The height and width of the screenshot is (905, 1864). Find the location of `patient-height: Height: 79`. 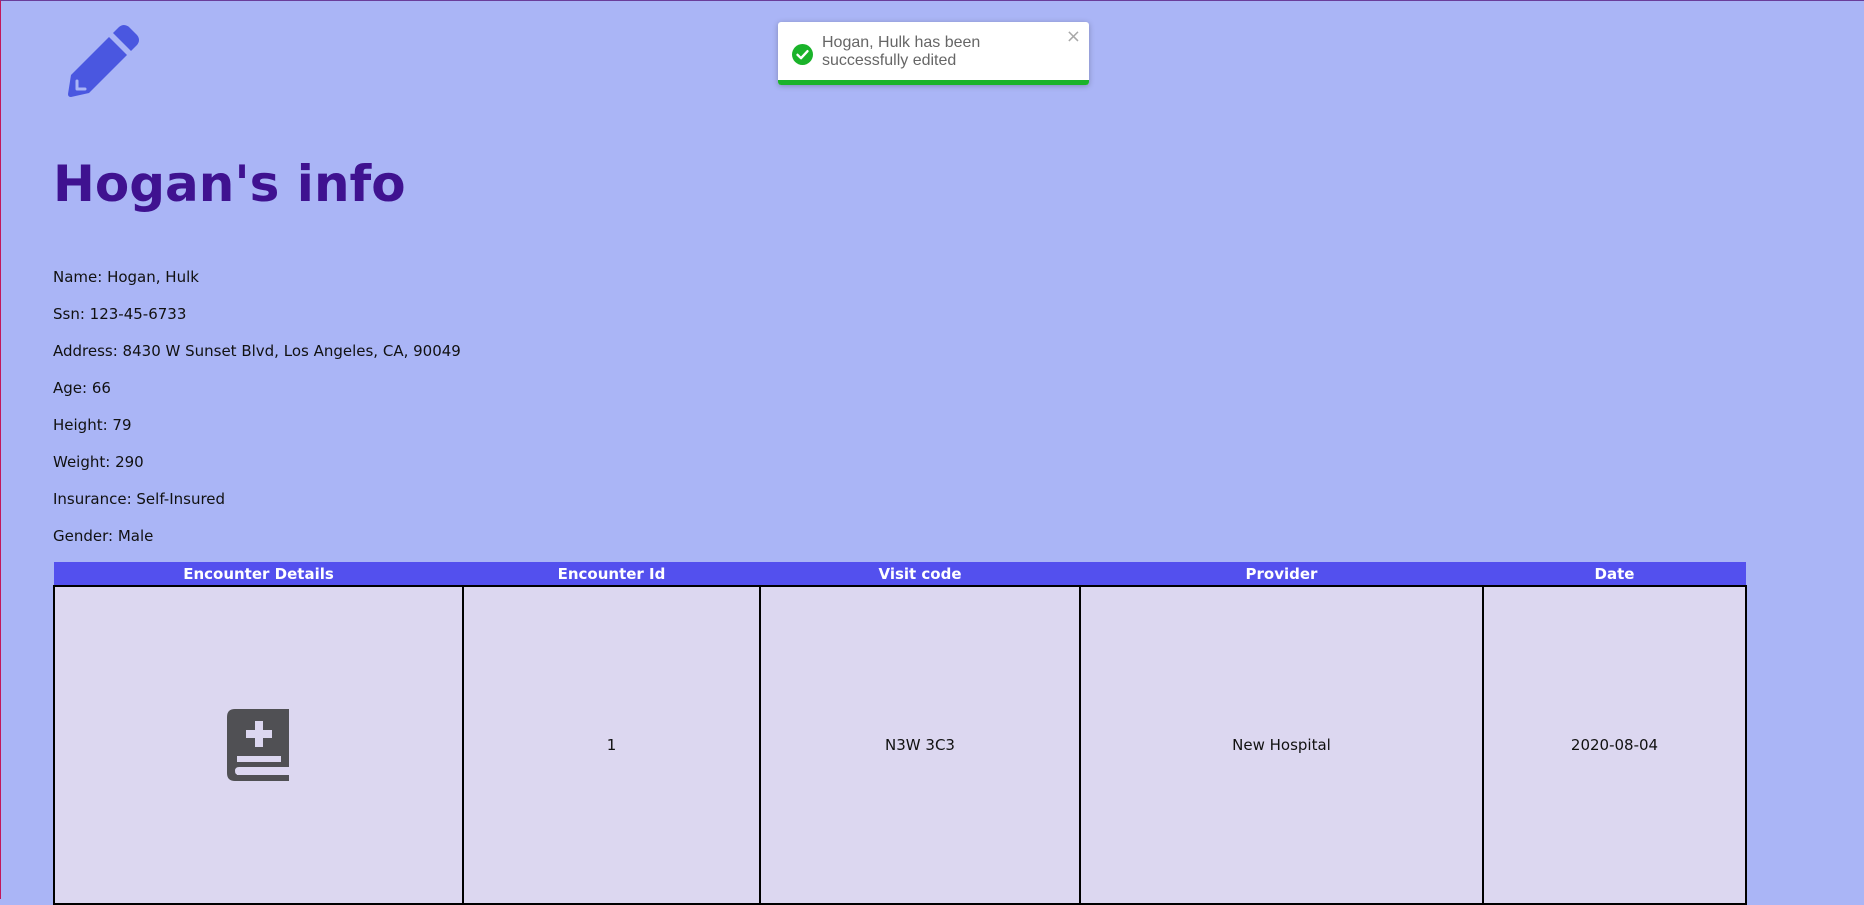

patient-height: Height: 79 is located at coordinates (92, 425).